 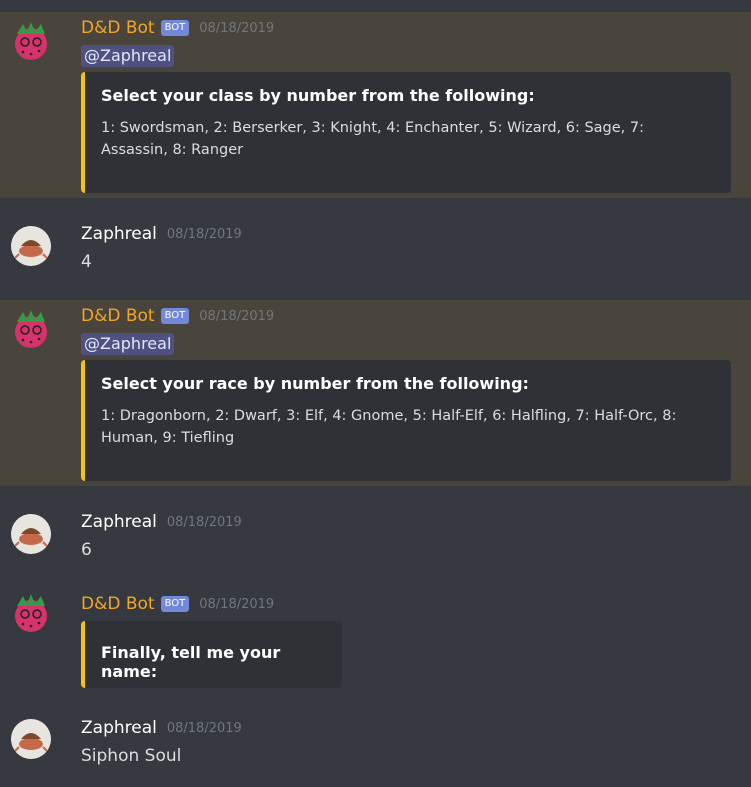 What do you see at coordinates (86, 262) in the screenshot?
I see `message-text: 4` at bounding box center [86, 262].